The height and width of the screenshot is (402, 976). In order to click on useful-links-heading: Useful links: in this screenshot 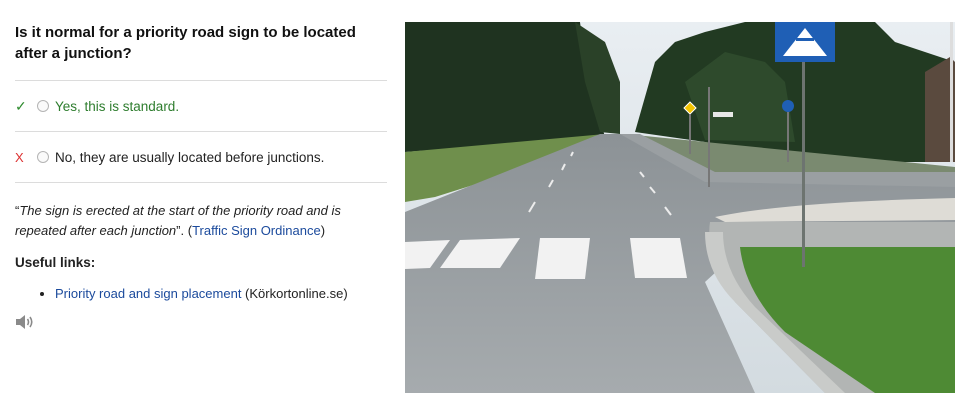, I will do `click(55, 262)`.